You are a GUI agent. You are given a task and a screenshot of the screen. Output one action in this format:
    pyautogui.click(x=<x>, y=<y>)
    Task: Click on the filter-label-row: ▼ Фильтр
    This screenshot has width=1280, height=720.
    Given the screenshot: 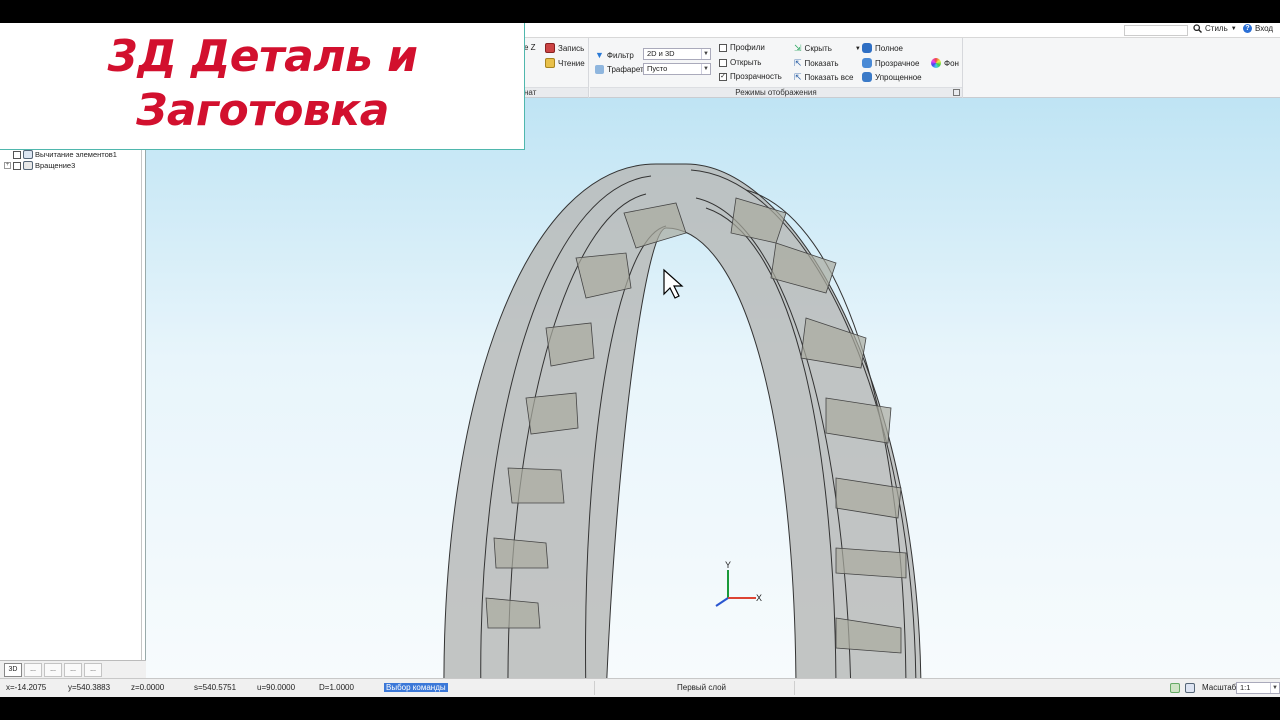 What is the action you would take?
    pyautogui.click(x=614, y=55)
    